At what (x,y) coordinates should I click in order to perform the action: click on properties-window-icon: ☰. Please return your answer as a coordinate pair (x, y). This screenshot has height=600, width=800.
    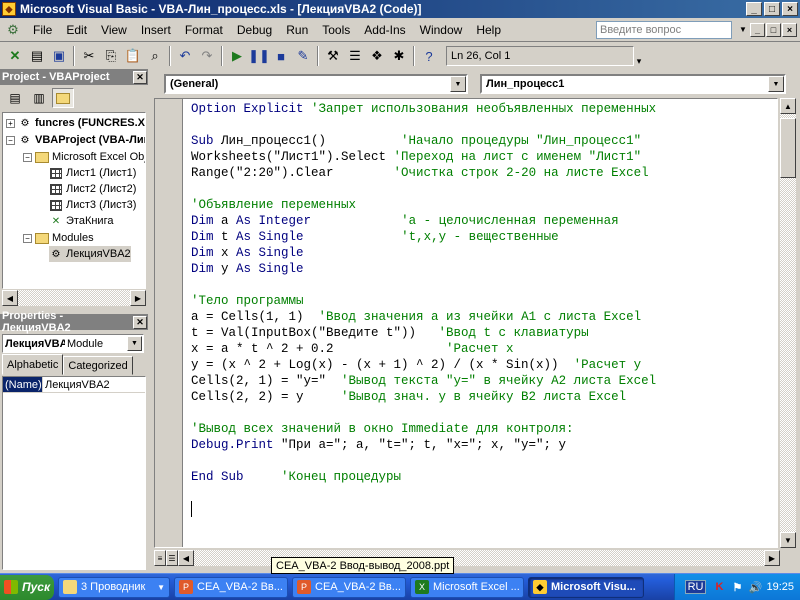
    Looking at the image, I should click on (355, 56).